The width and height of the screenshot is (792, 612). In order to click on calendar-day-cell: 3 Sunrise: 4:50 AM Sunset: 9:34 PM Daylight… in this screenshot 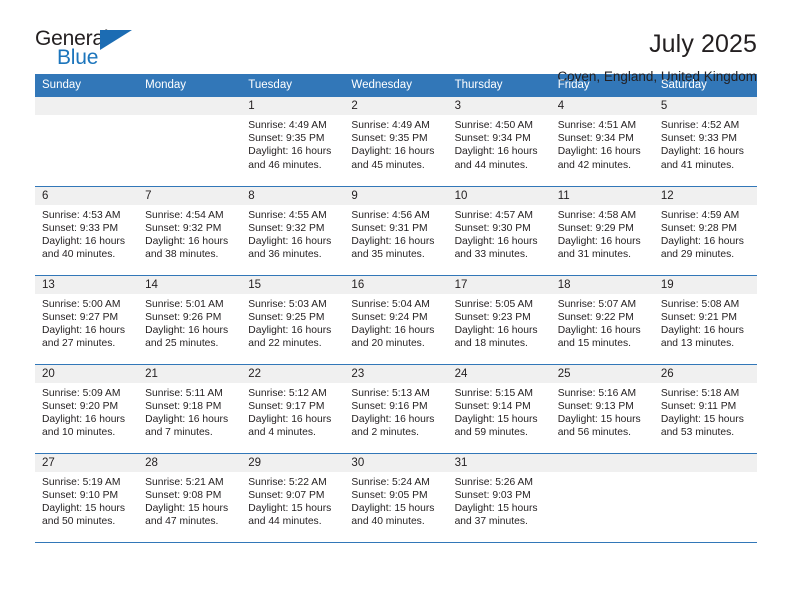, I will do `click(499, 141)`.